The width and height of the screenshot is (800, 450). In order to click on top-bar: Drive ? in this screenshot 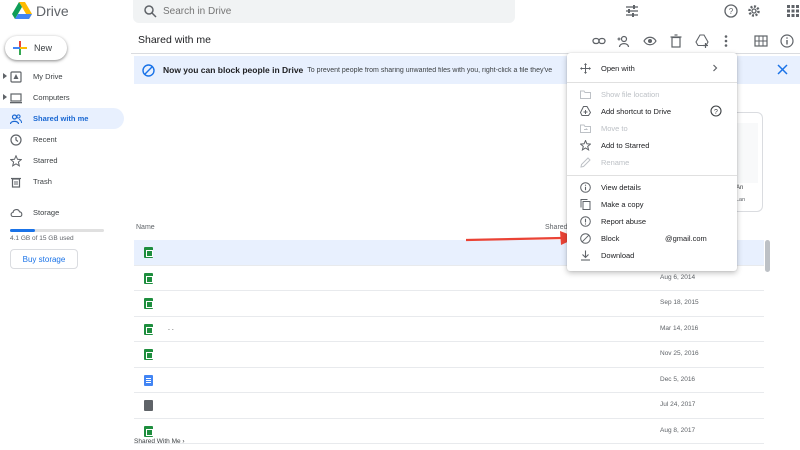, I will do `click(400, 12)`.